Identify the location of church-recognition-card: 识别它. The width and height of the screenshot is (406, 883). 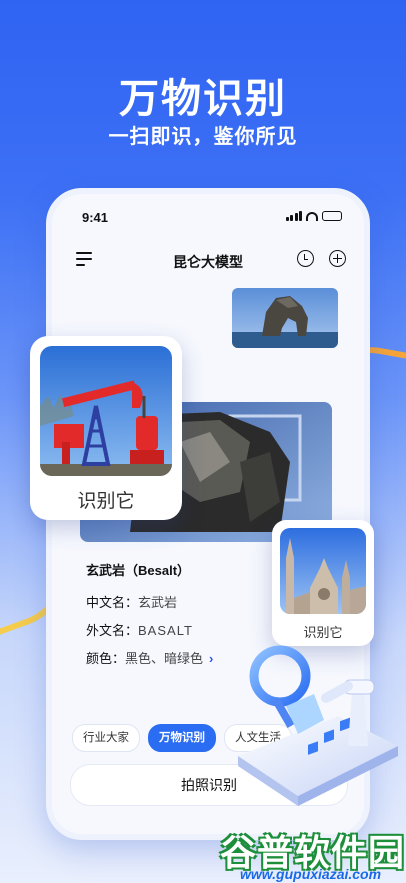
(323, 583).